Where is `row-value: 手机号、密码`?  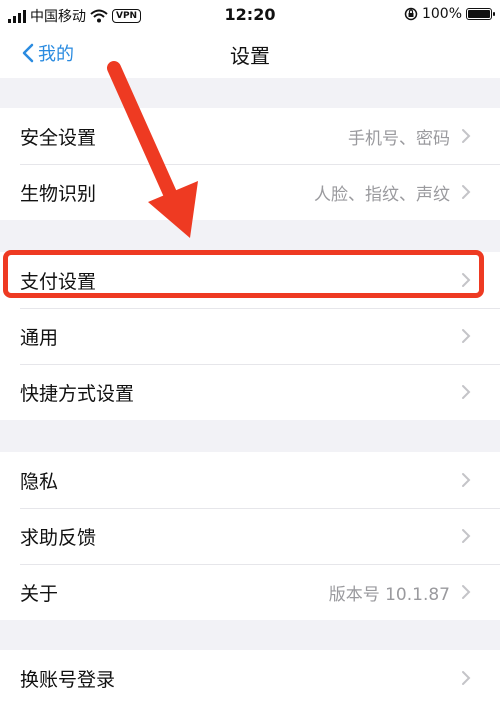 row-value: 手机号、密码 is located at coordinates (399, 138).